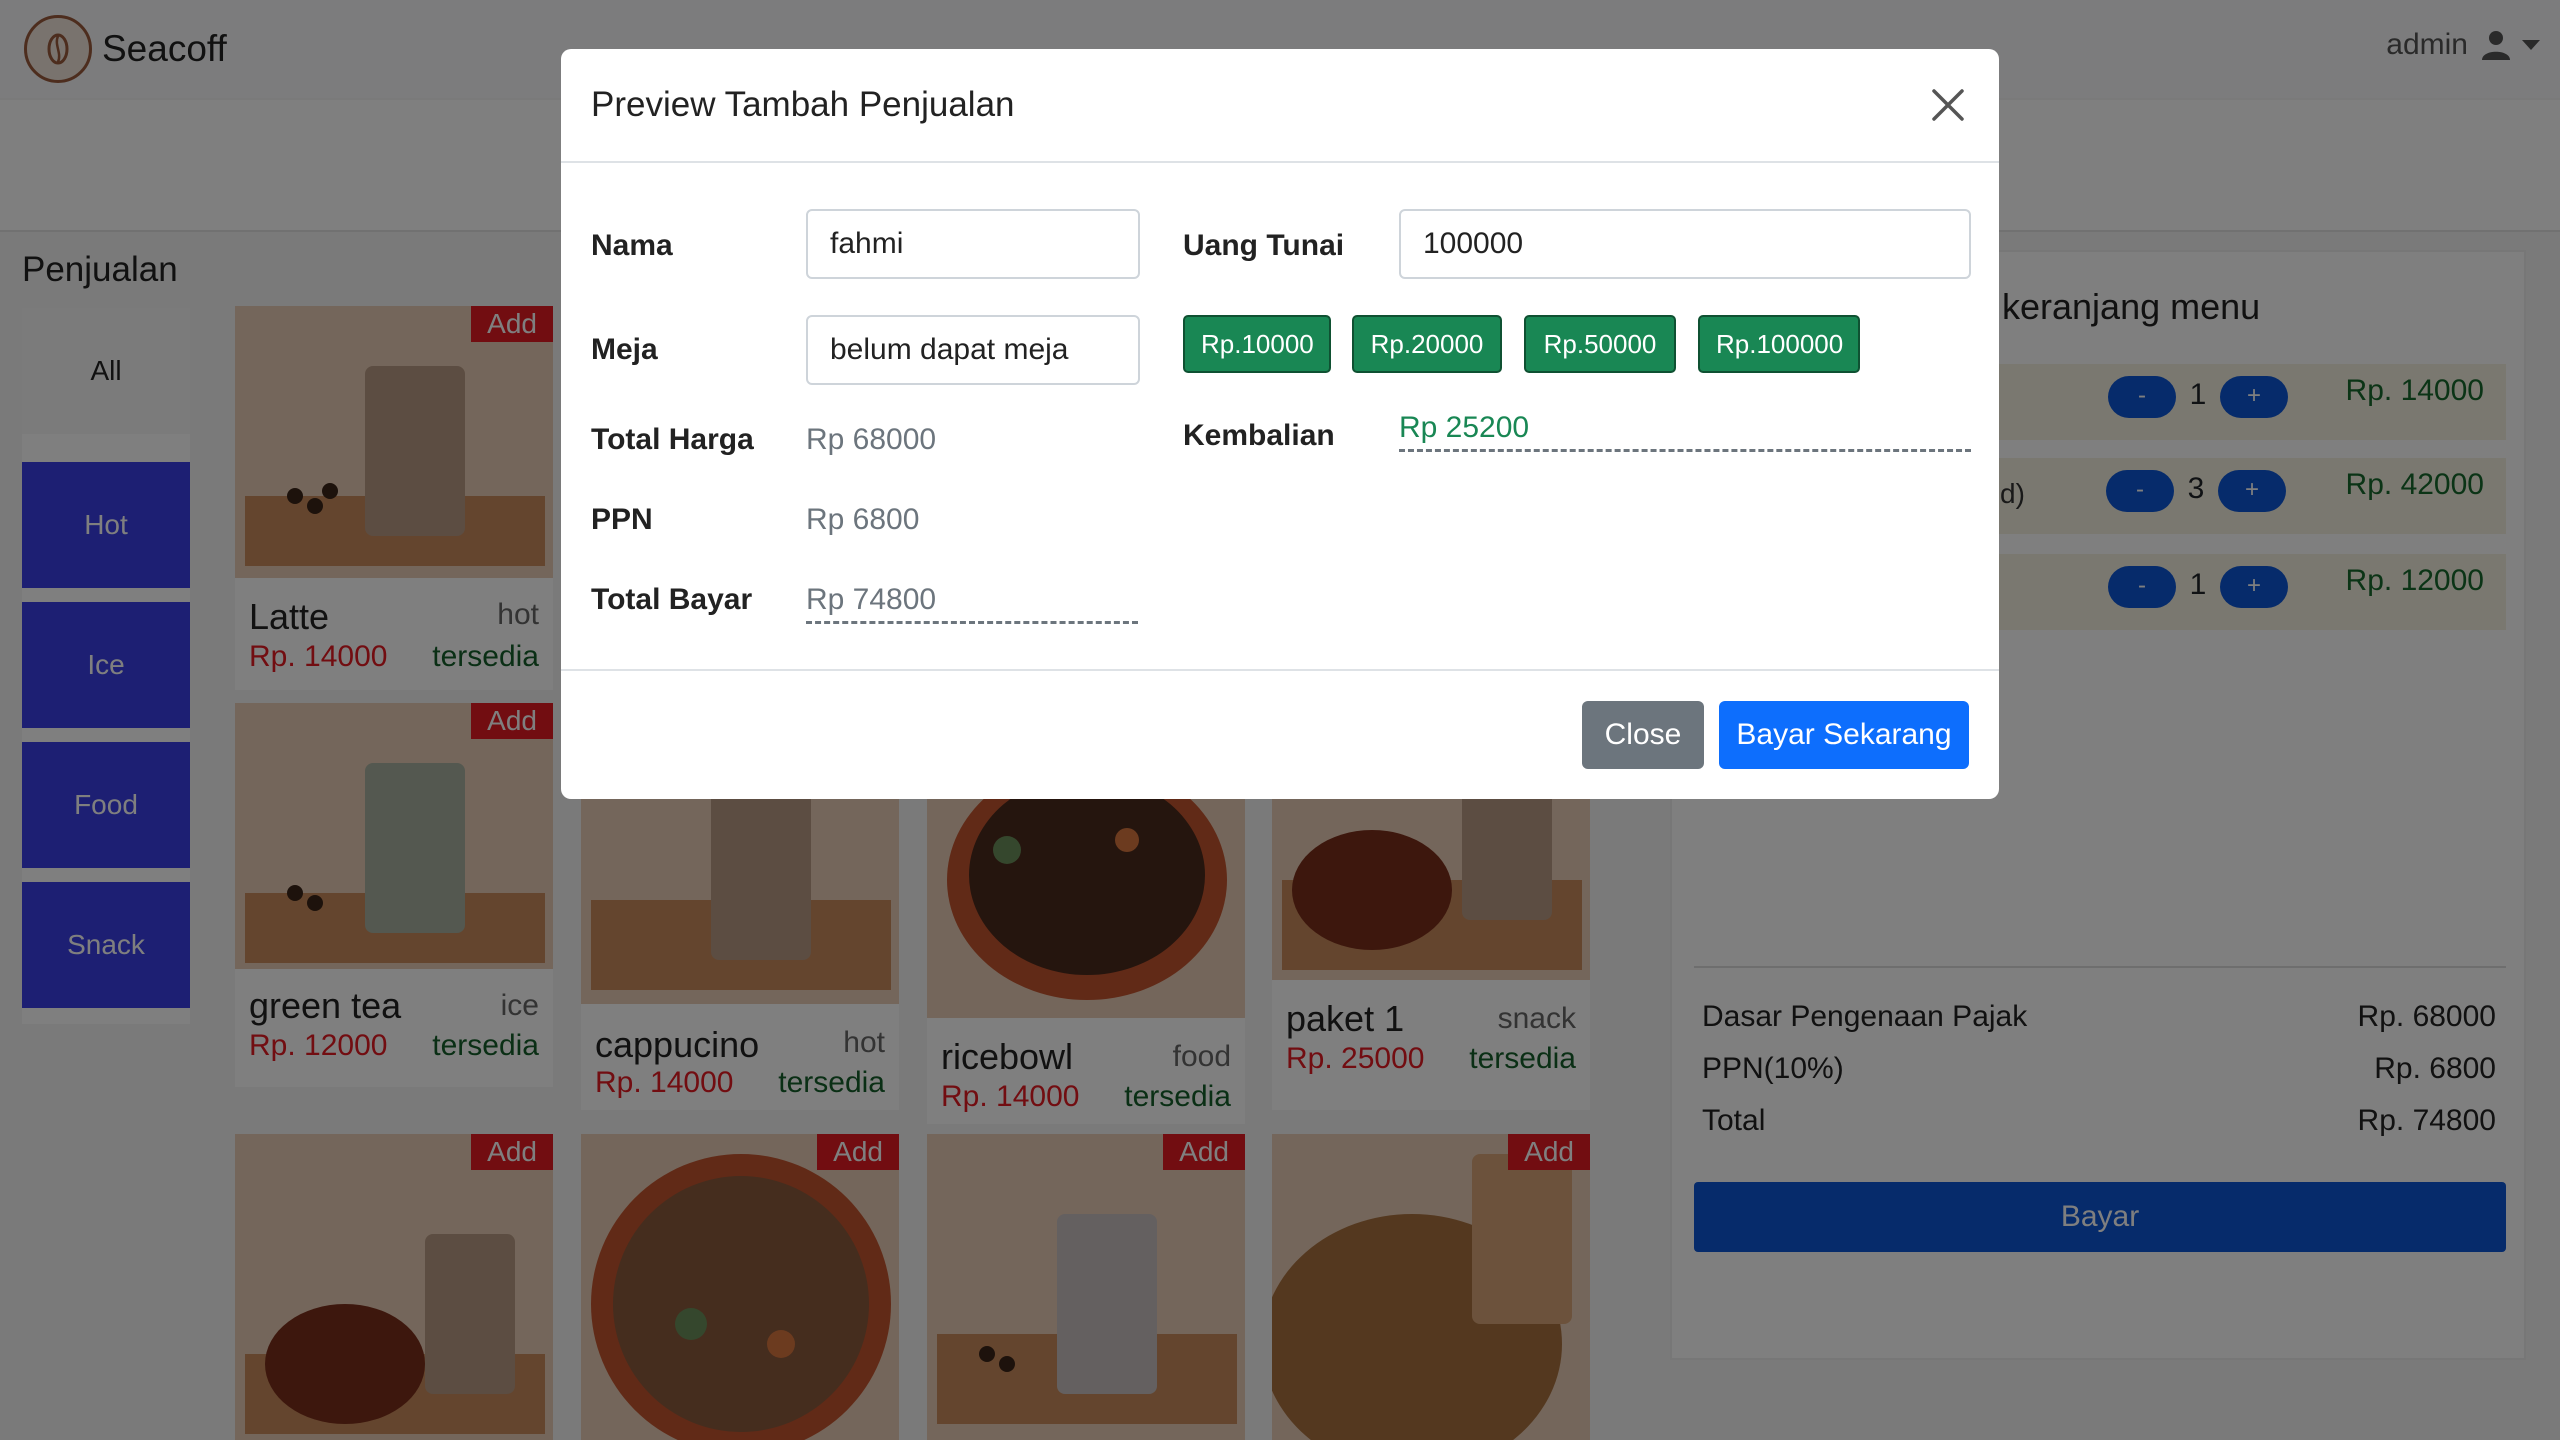 The height and width of the screenshot is (1440, 2560). What do you see at coordinates (871, 439) in the screenshot?
I see `total-harga-value: Rp 68000` at bounding box center [871, 439].